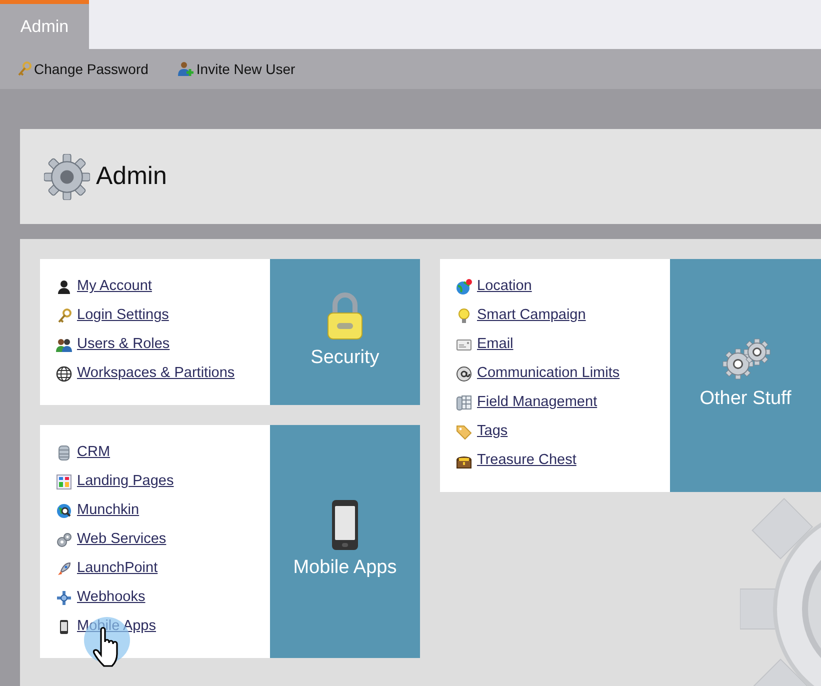 Image resolution: width=821 pixels, height=686 pixels. I want to click on tag-icon, so click(464, 432).